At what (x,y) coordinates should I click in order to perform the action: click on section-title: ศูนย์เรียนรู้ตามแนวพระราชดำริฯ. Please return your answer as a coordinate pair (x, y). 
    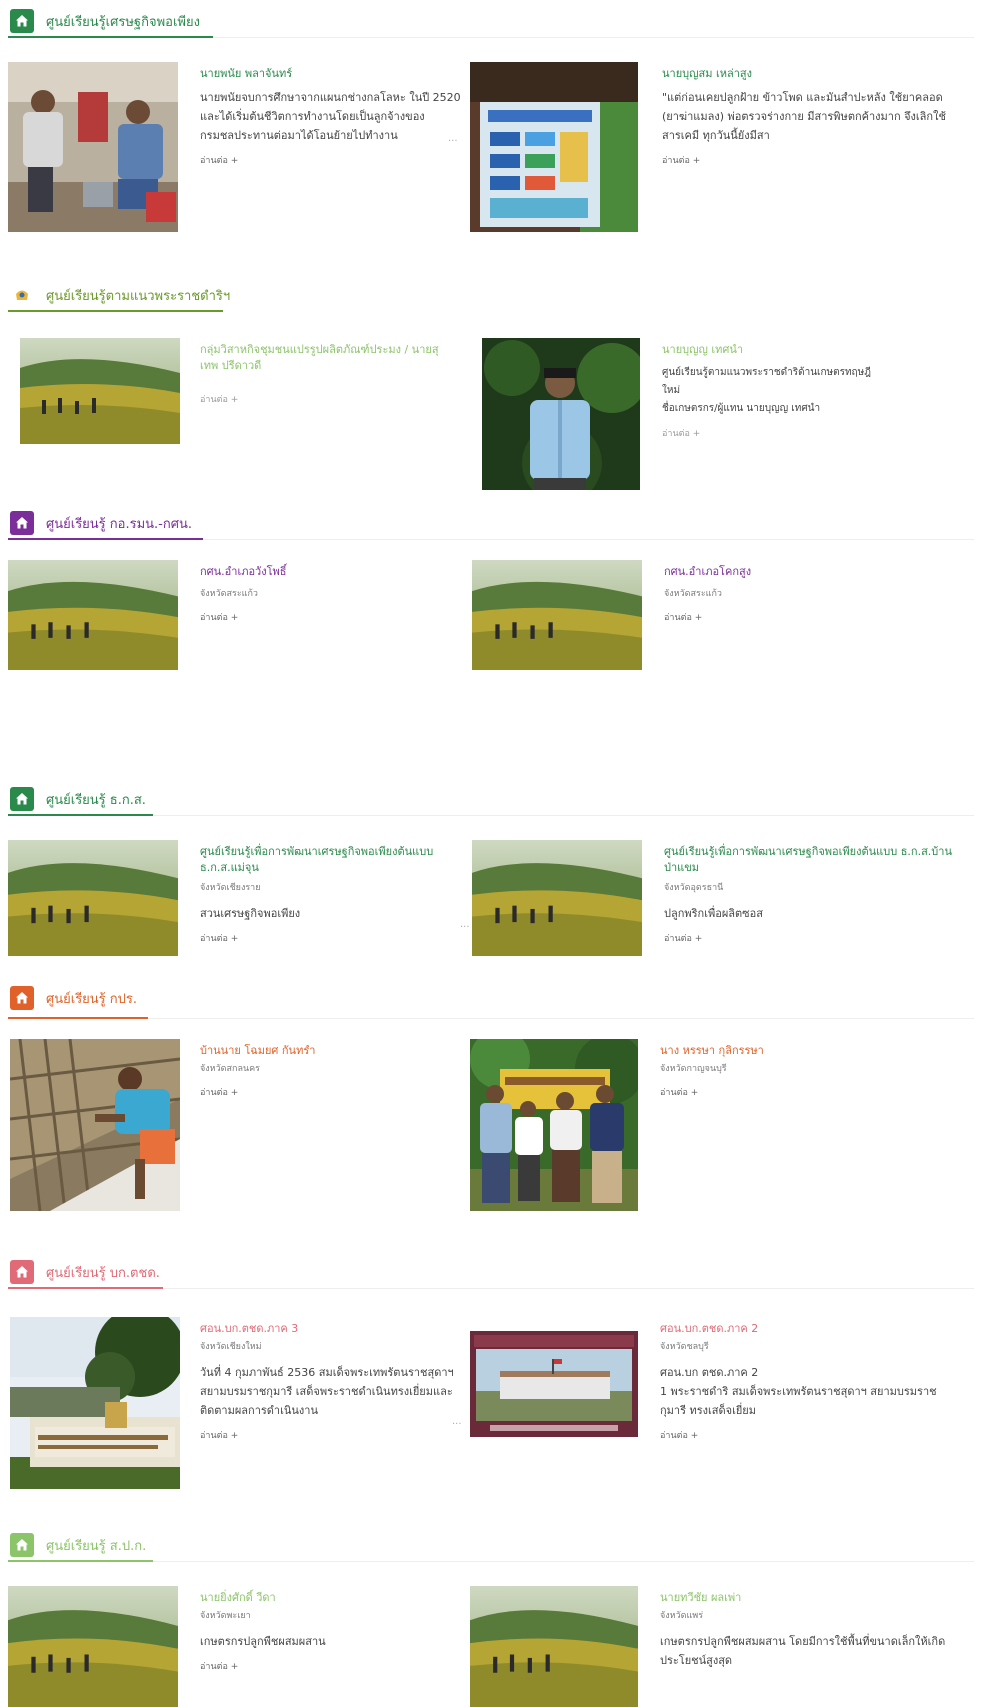
    Looking at the image, I should click on (138, 295).